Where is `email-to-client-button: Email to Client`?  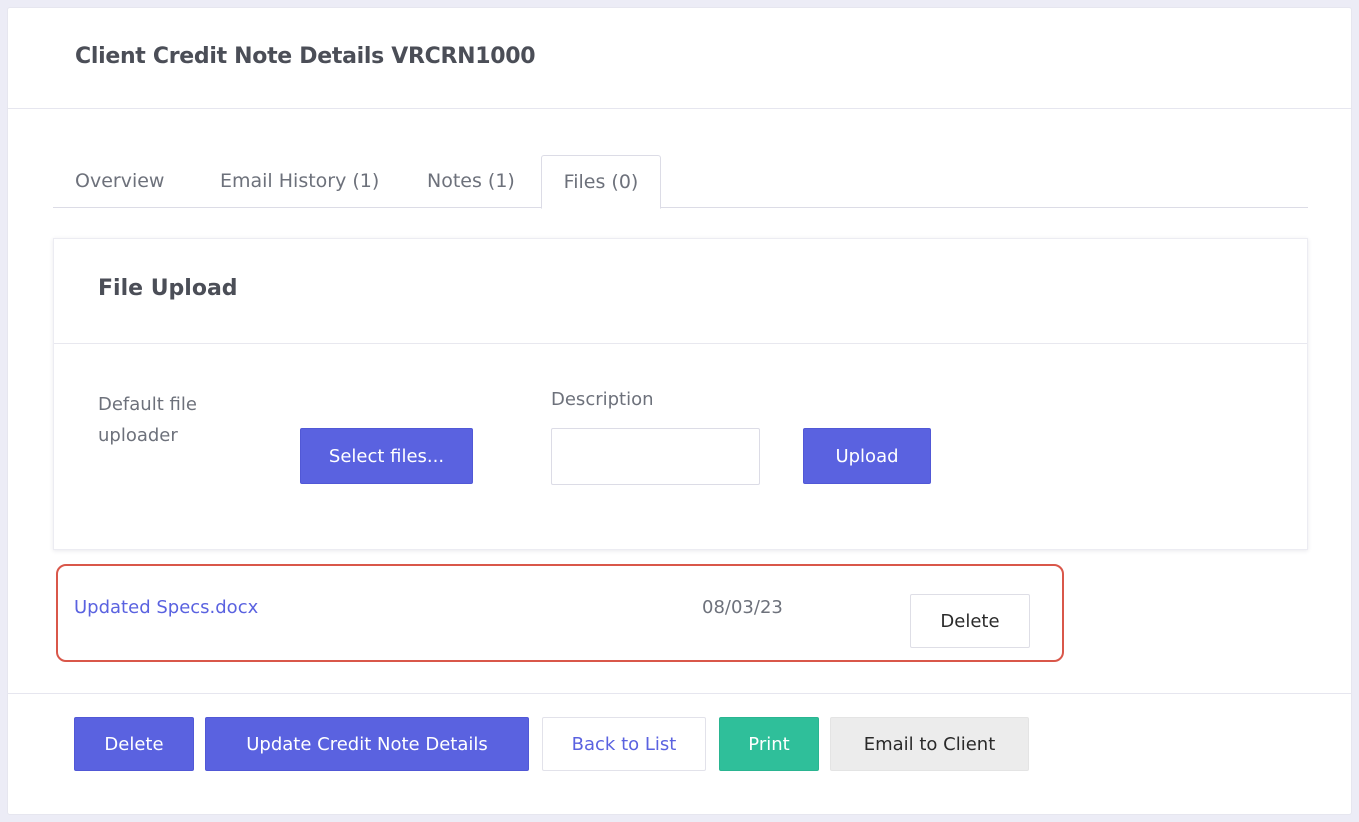
email-to-client-button: Email to Client is located at coordinates (929, 744).